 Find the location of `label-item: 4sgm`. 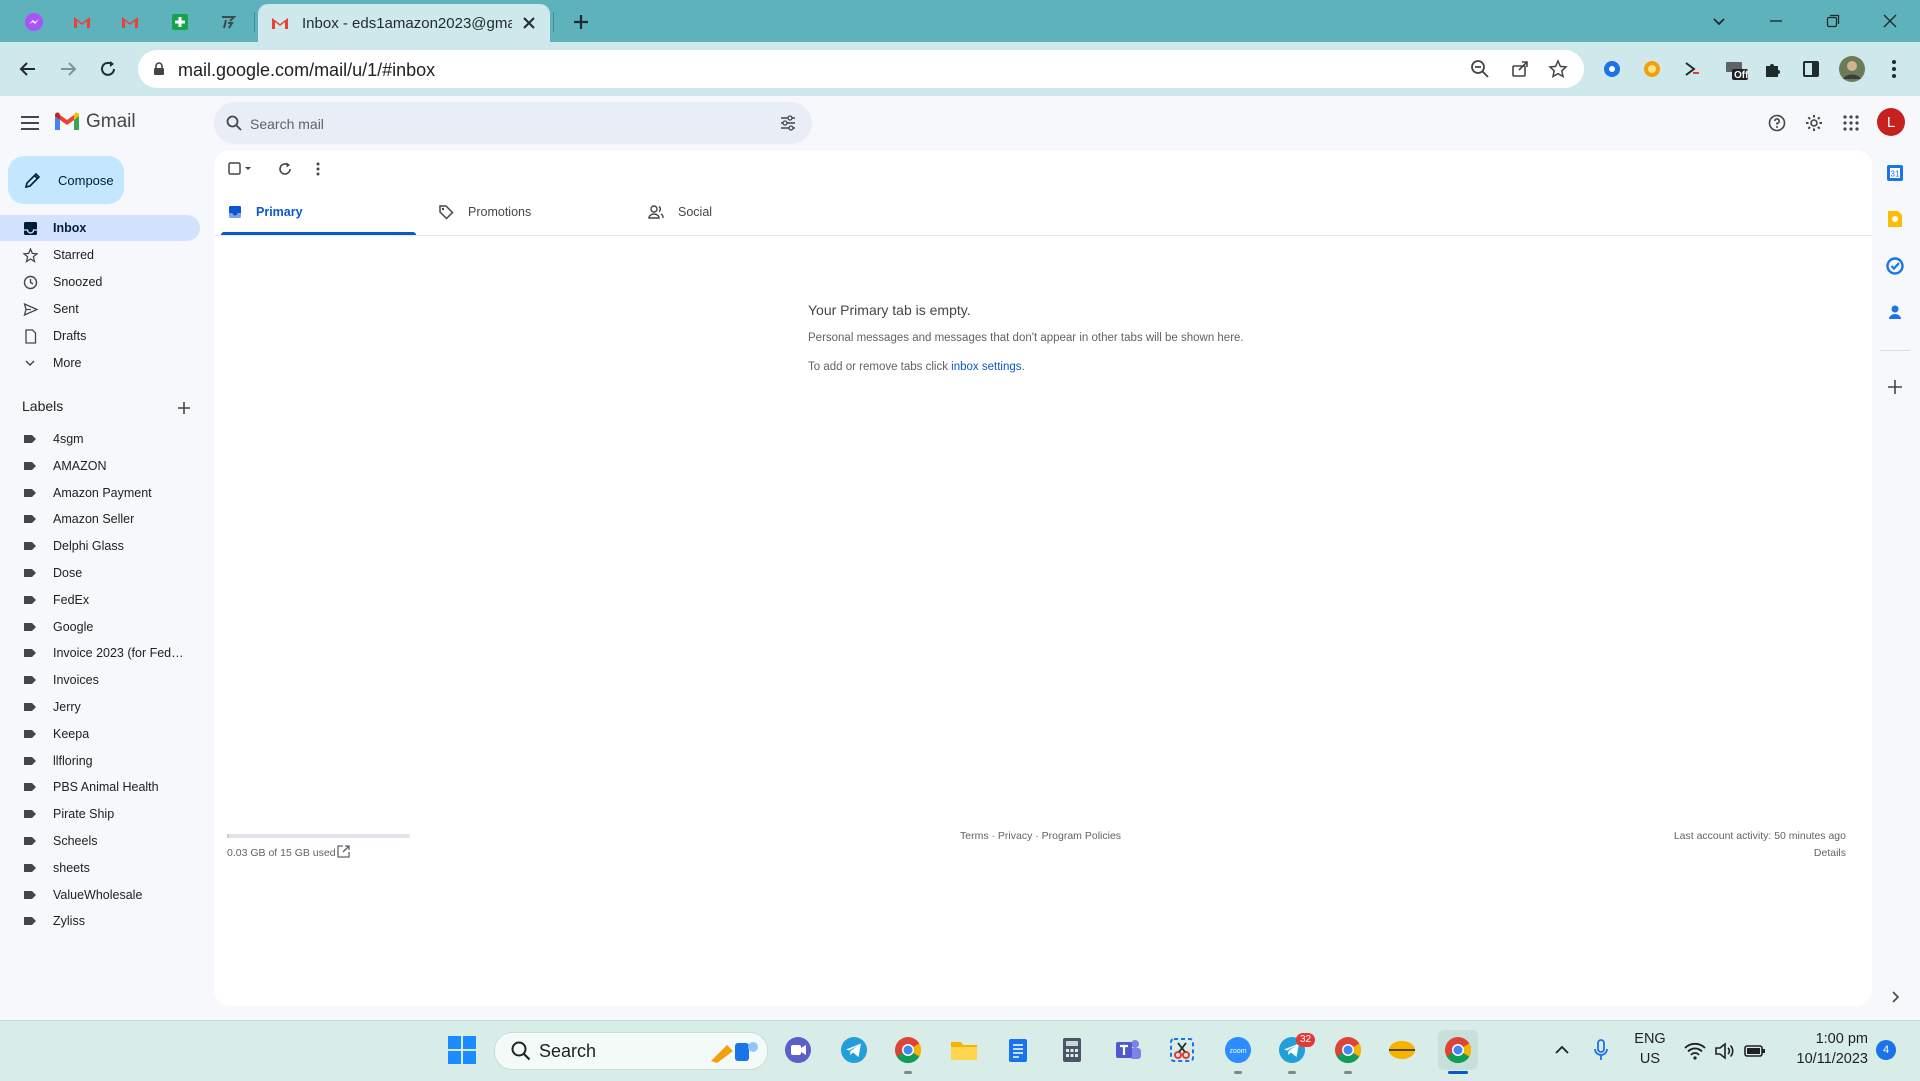

label-item: 4sgm is located at coordinates (100, 439).